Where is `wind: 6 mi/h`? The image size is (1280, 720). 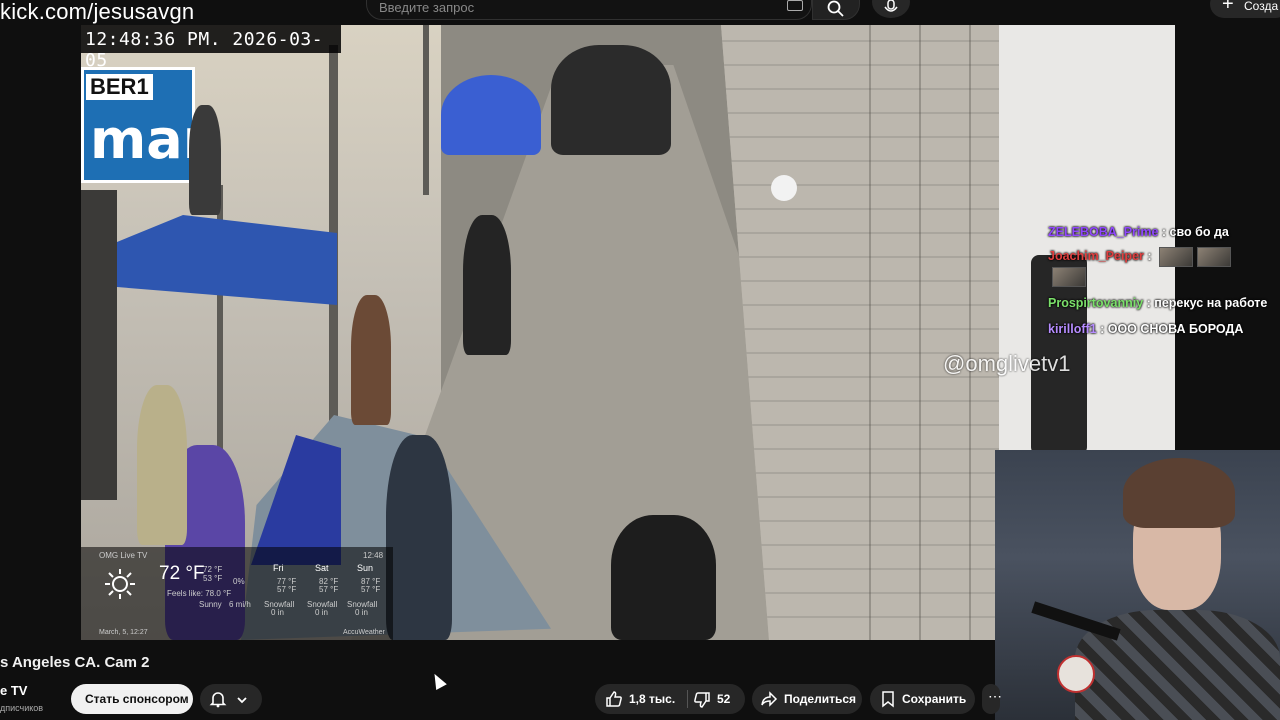
wind: 6 mi/h is located at coordinates (240, 604).